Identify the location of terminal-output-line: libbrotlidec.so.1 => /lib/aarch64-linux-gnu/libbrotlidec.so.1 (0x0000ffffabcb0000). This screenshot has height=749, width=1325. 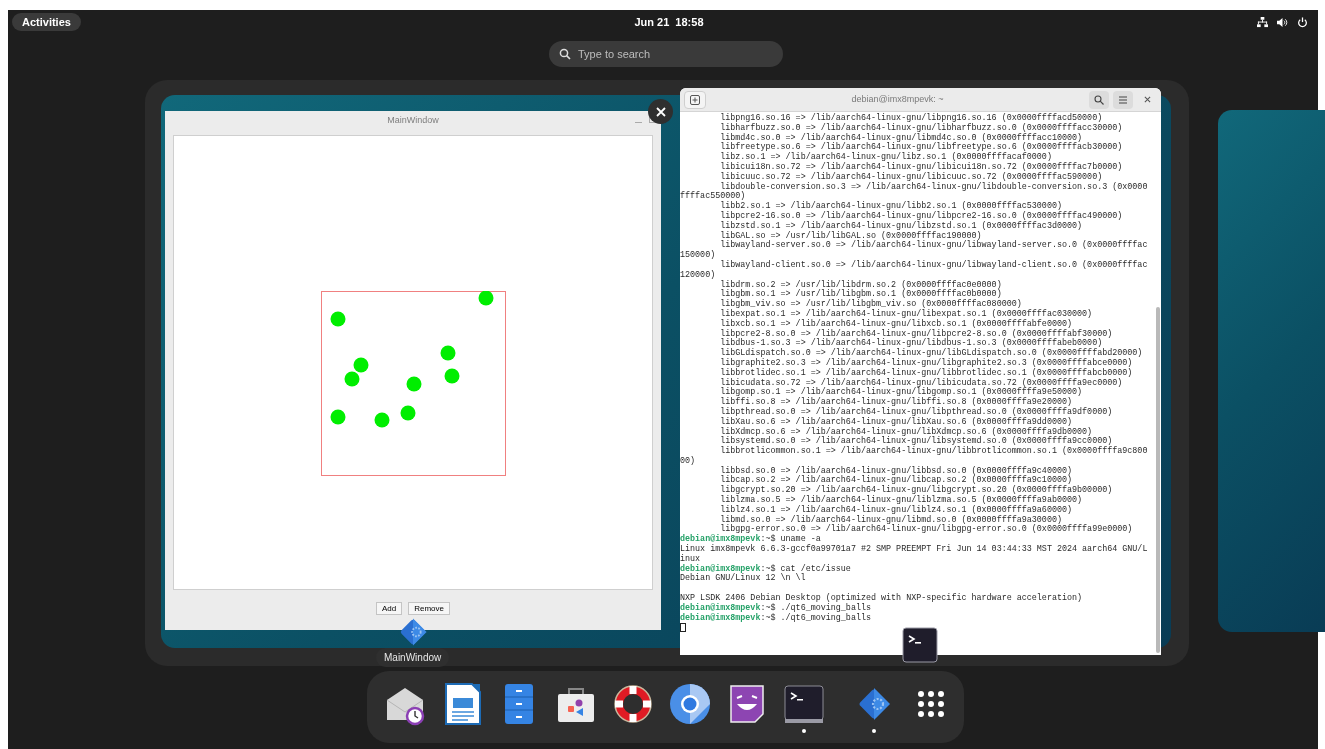
(926, 372).